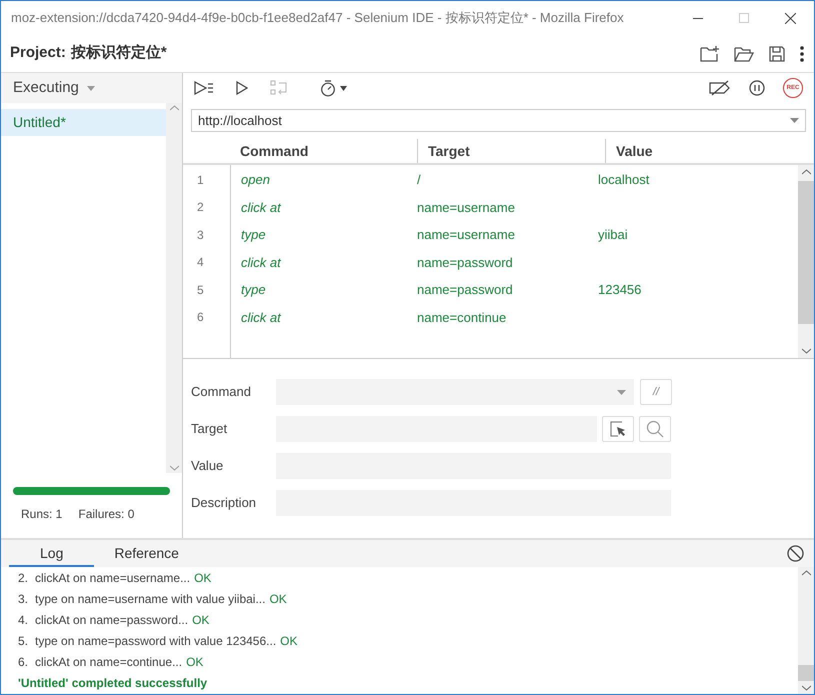 The width and height of the screenshot is (815, 695). Describe the element at coordinates (343, 88) in the screenshot. I see `caret-icon` at that location.